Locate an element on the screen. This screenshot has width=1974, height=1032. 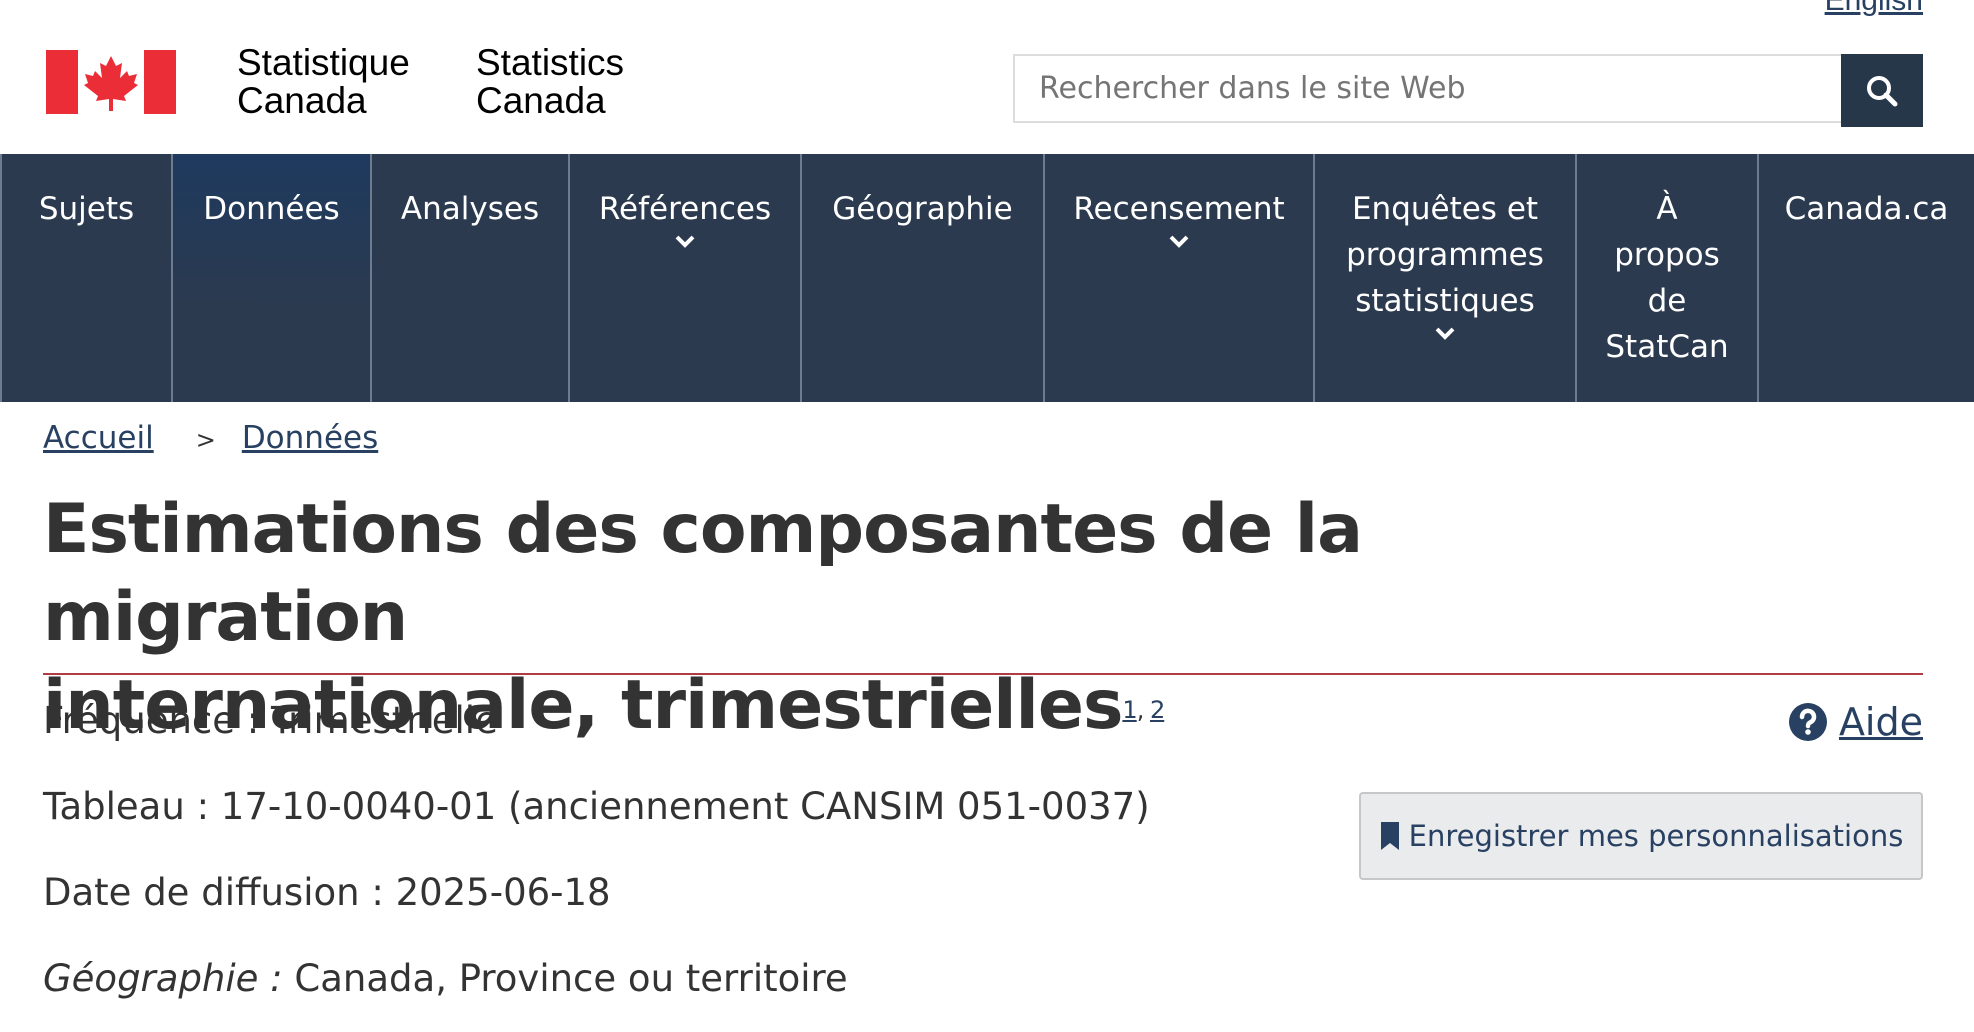
help-link: Aide is located at coordinates (1855, 722).